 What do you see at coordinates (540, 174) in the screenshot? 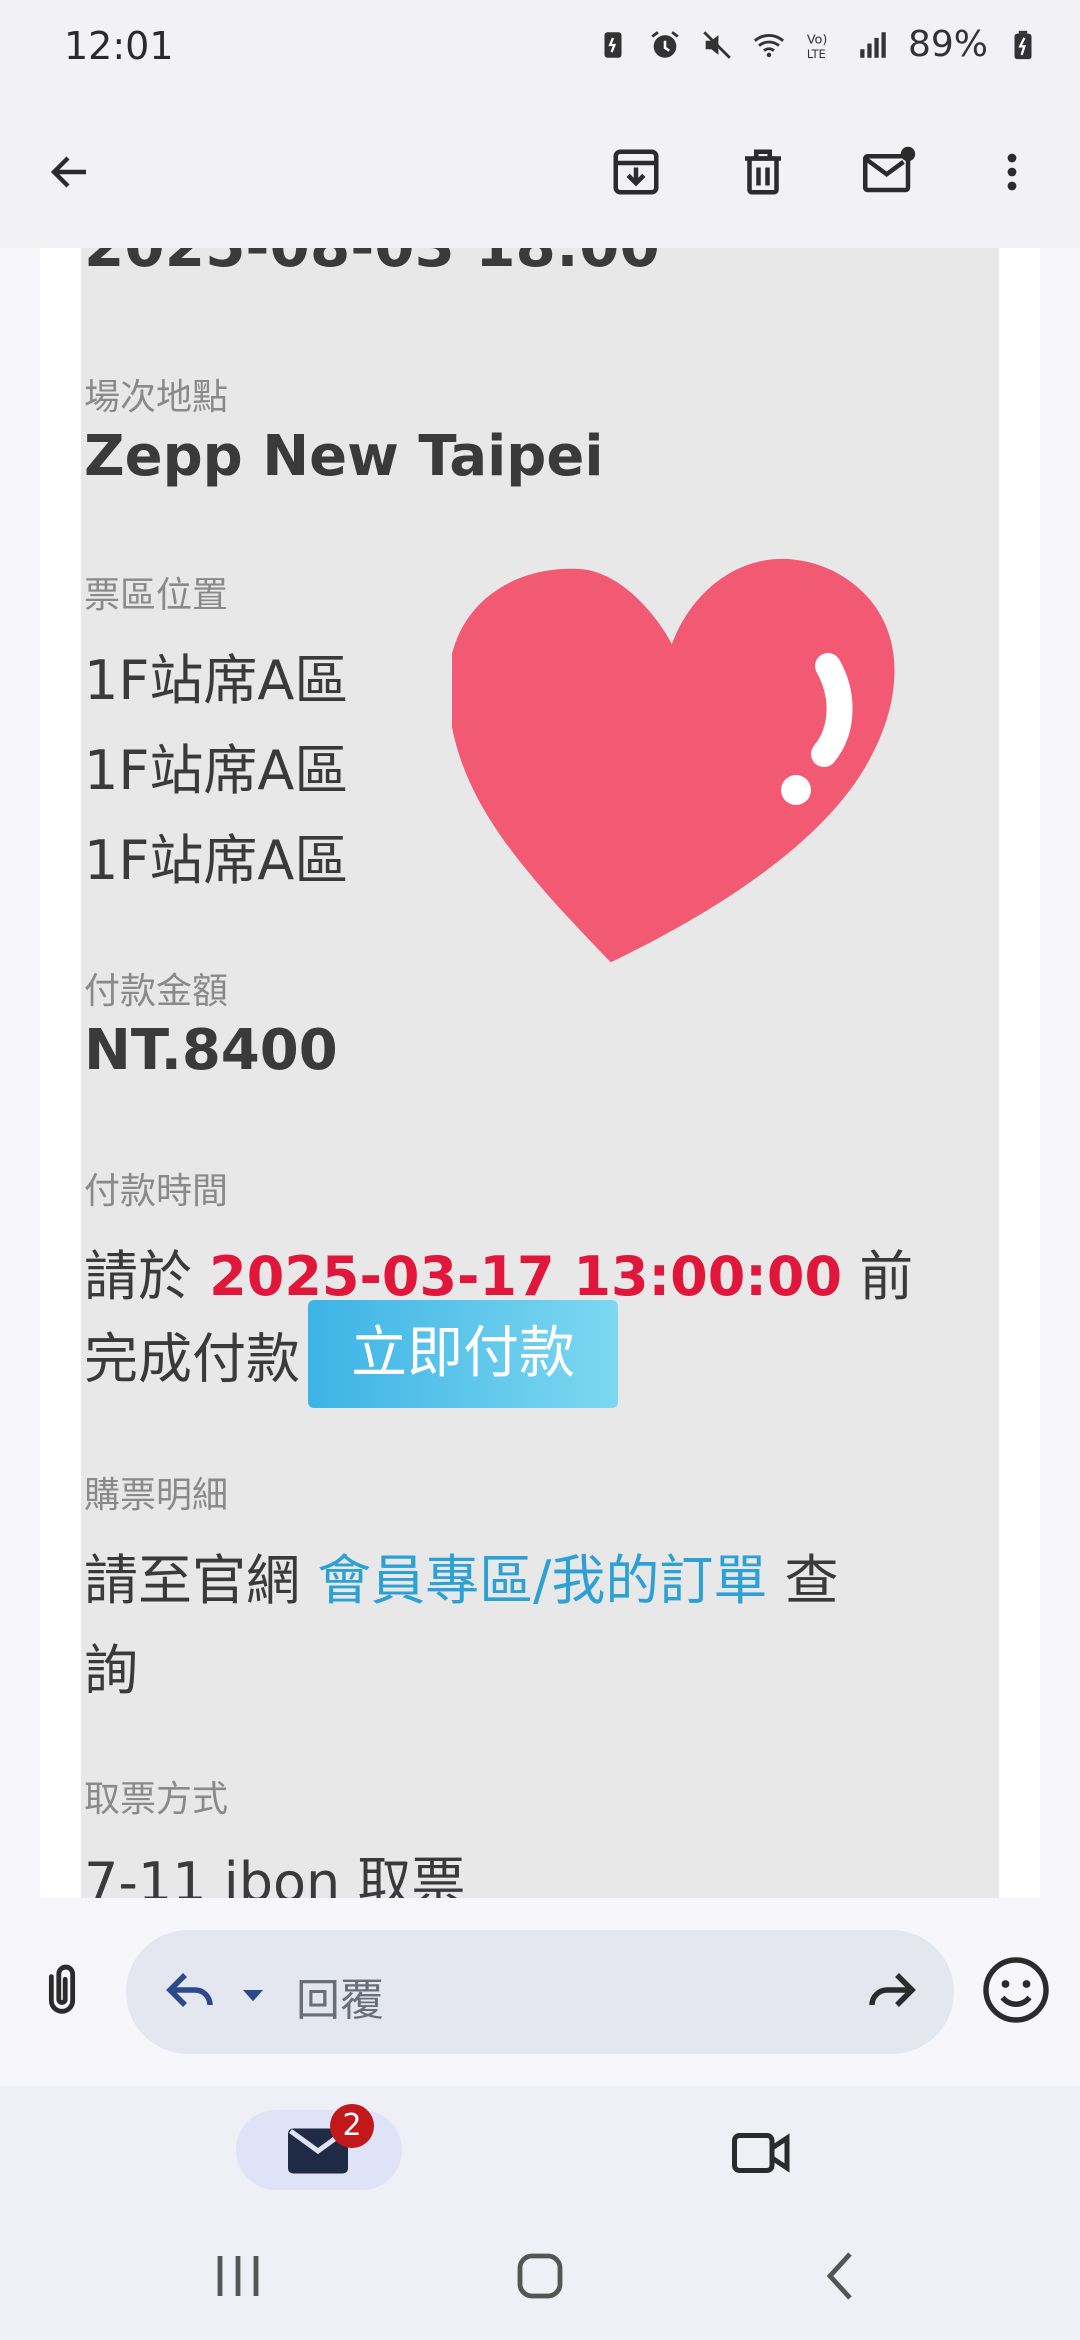
I see `top-toolbar` at bounding box center [540, 174].